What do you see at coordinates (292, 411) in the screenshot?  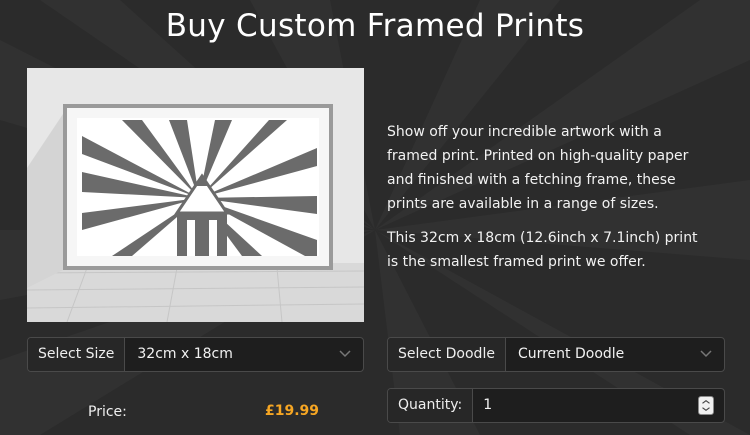 I see `price-value: £19.99` at bounding box center [292, 411].